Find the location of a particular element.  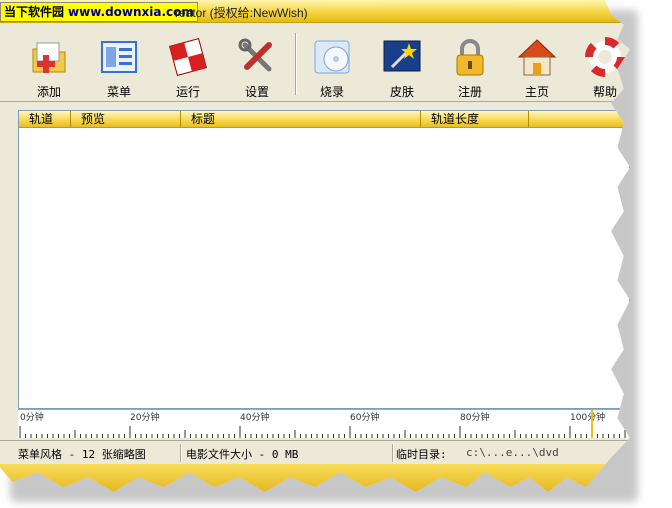

run-button: 运行 is located at coordinates (188, 64).